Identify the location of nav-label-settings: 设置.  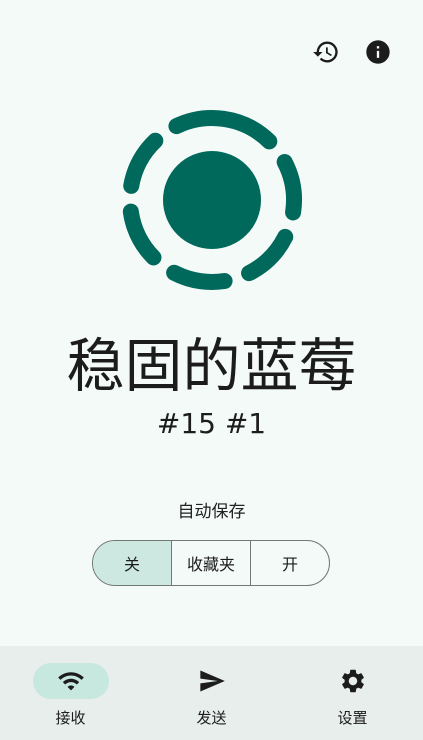
(352, 718).